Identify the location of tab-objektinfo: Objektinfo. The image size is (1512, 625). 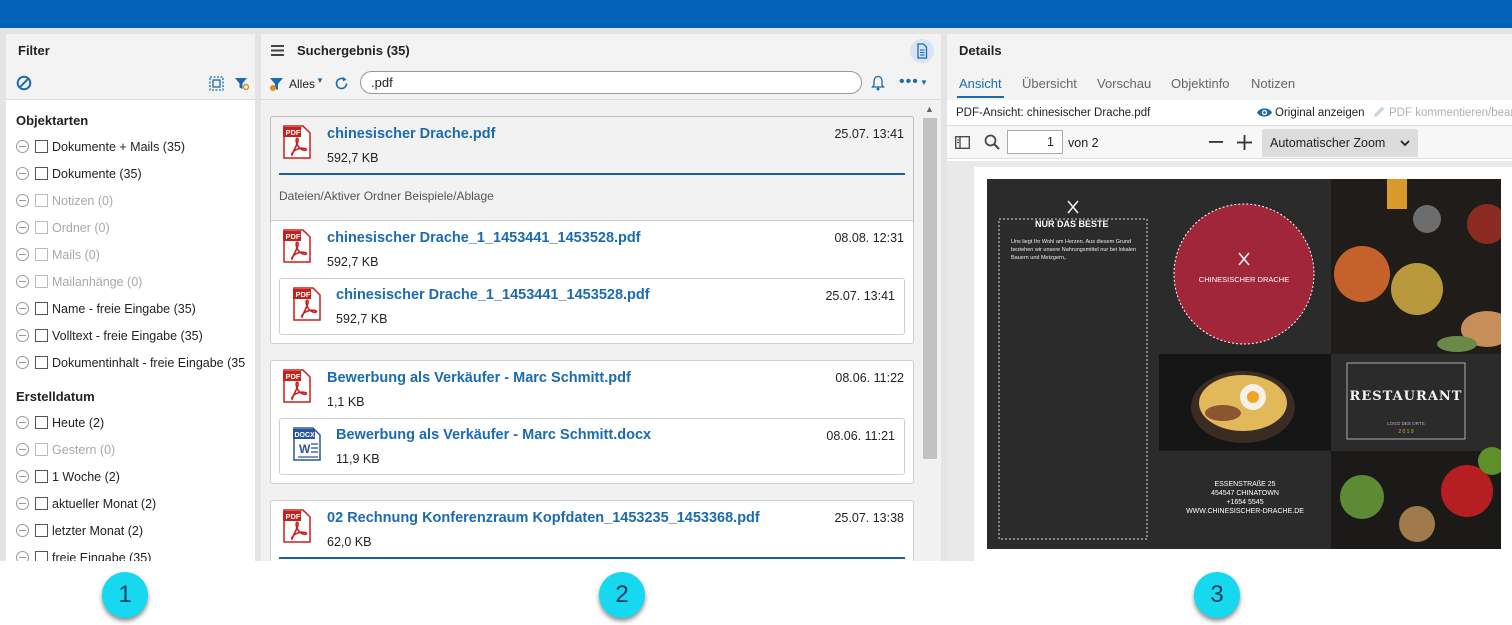
(1200, 83).